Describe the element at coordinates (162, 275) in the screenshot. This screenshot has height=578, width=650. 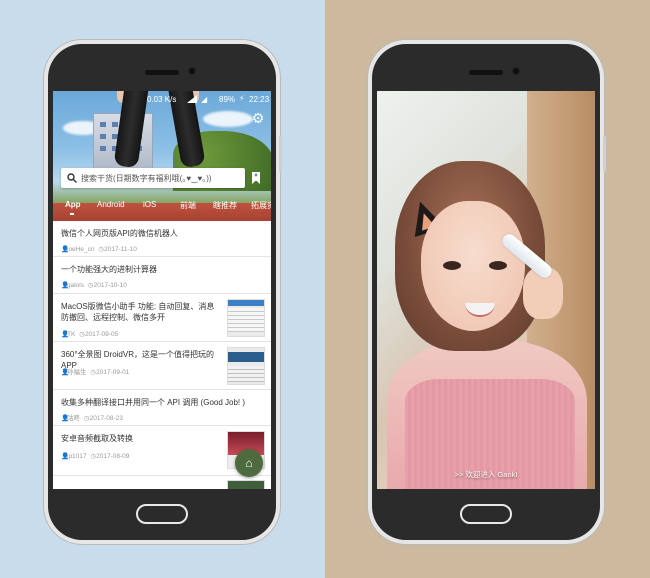
I see `list-item: 一个功能强大的进制计算器 👤galois ◷2017-10-10` at that location.